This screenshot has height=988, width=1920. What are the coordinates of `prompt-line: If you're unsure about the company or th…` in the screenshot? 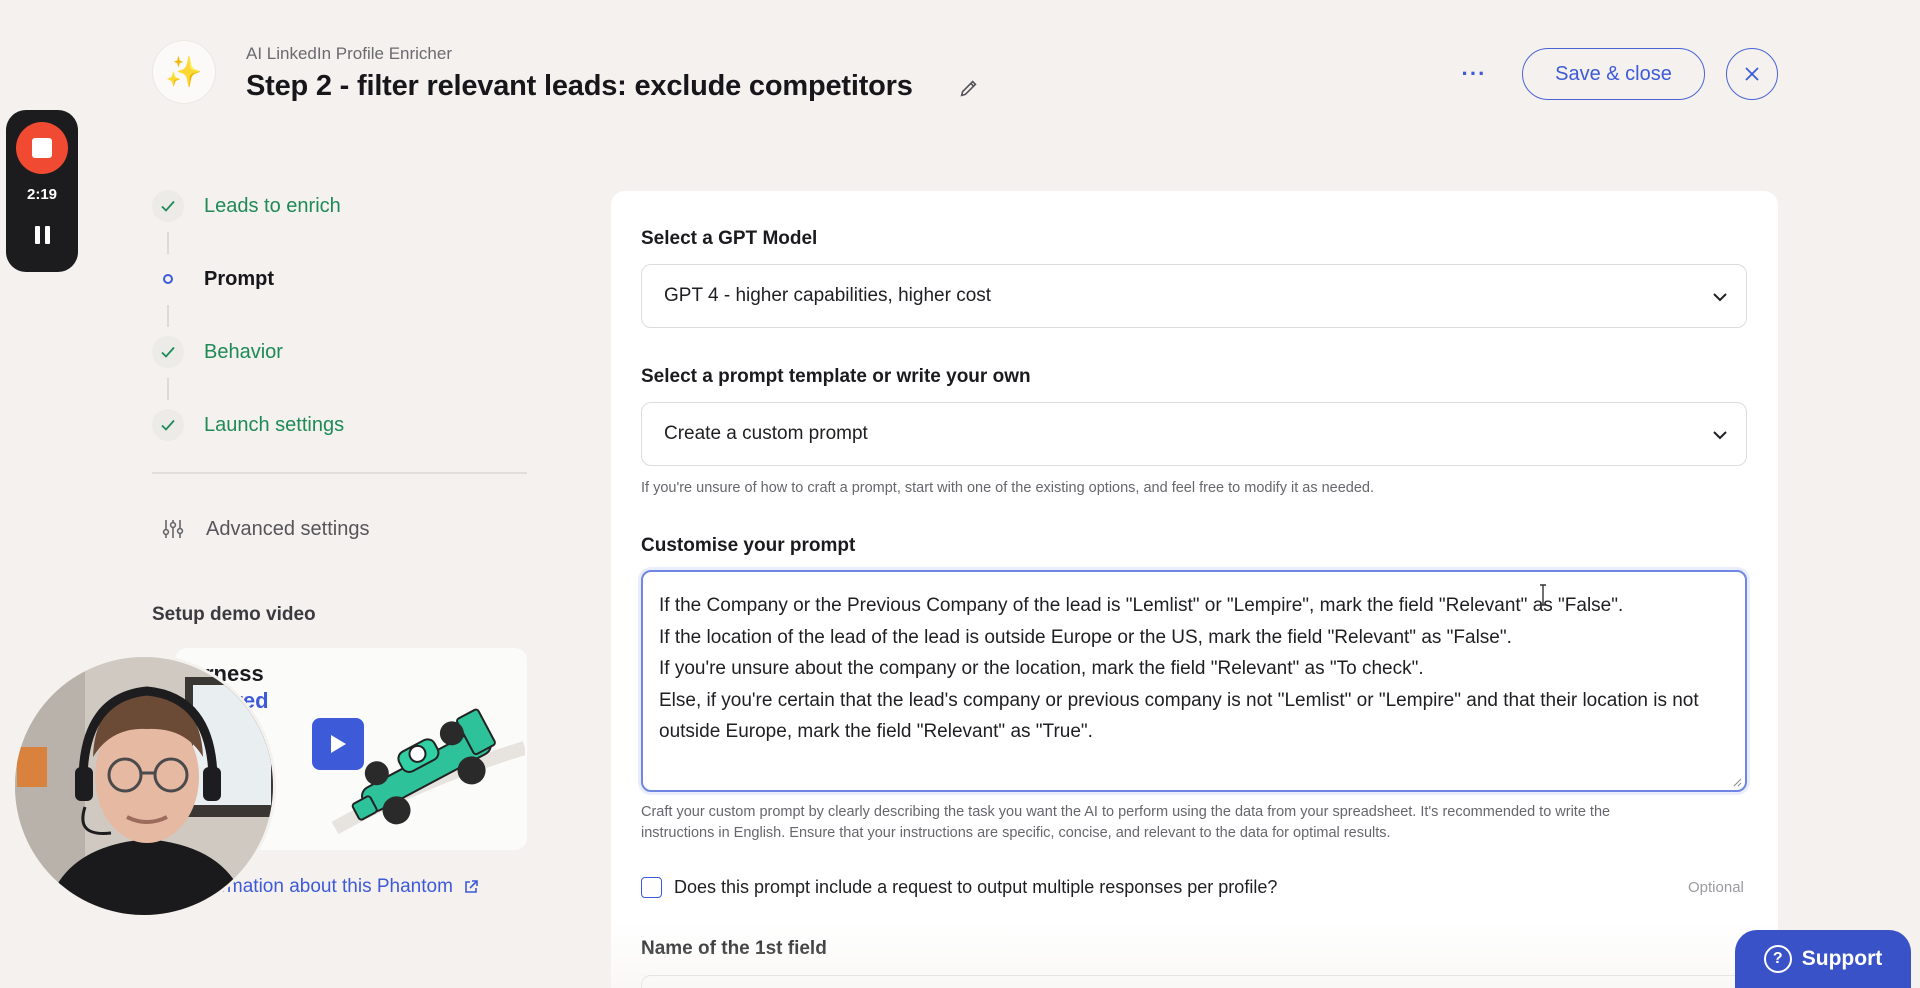 It's located at (1041, 668).